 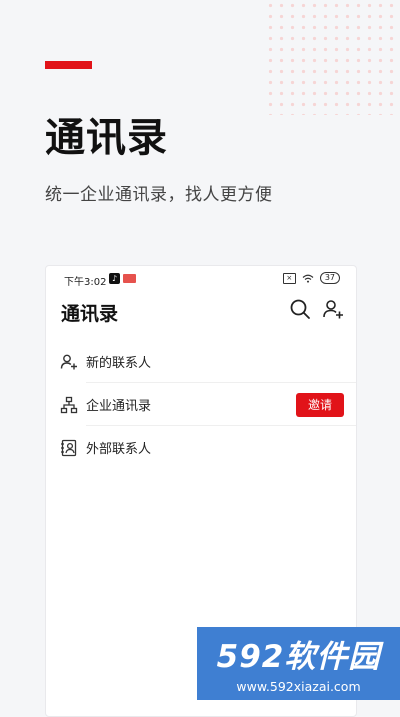 I want to click on hero-subtitle: 统一企业通讯录，找人更方便, so click(x=159, y=195).